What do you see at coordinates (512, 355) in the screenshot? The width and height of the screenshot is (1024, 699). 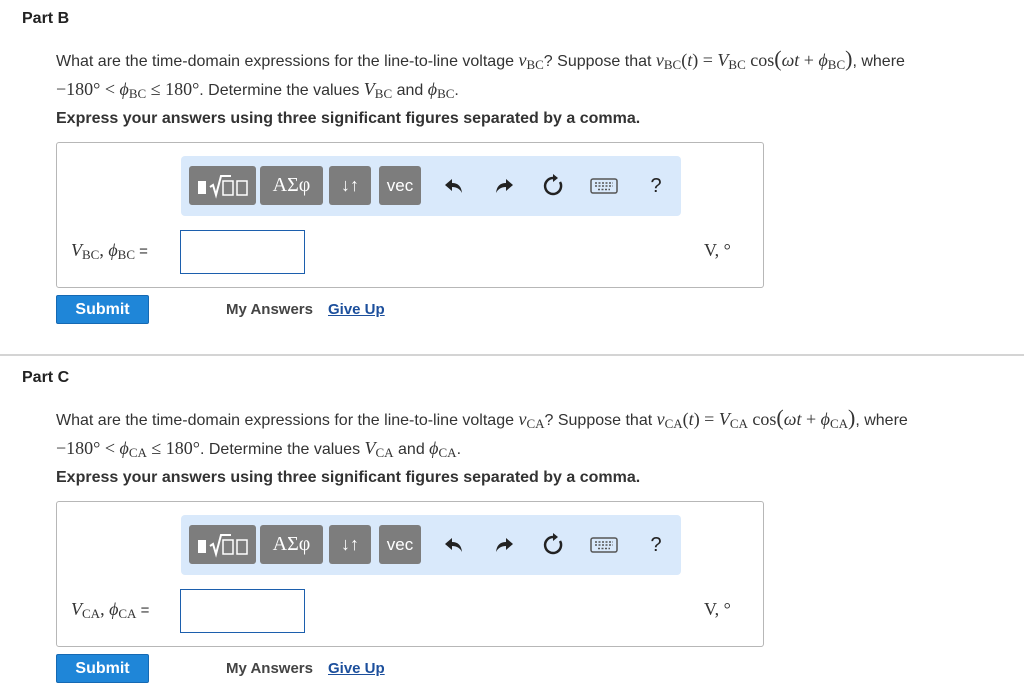 I see `section-divider` at bounding box center [512, 355].